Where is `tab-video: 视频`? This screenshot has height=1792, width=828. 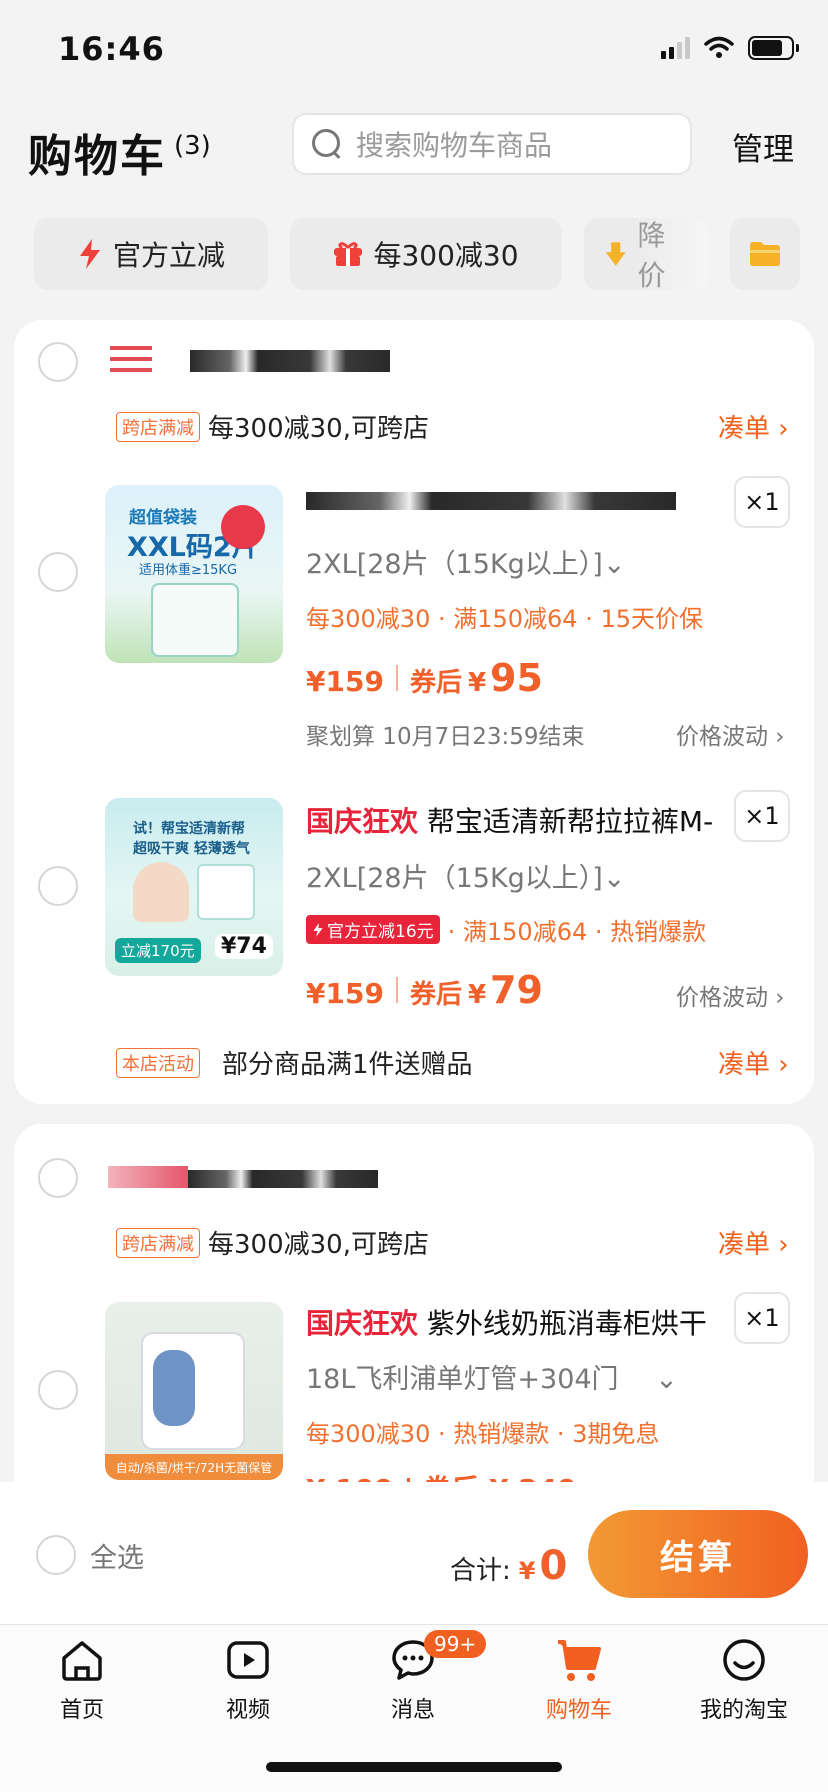
tab-video: 视频 is located at coordinates (248, 1680).